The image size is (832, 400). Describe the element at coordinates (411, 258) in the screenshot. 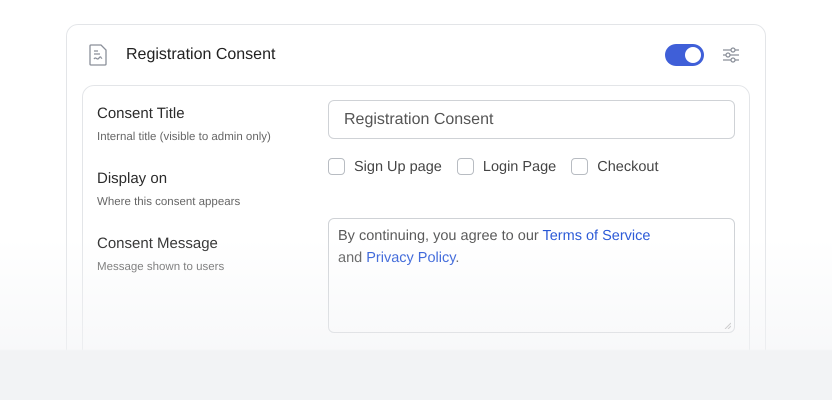

I see `text-link: Privacy Policy` at that location.